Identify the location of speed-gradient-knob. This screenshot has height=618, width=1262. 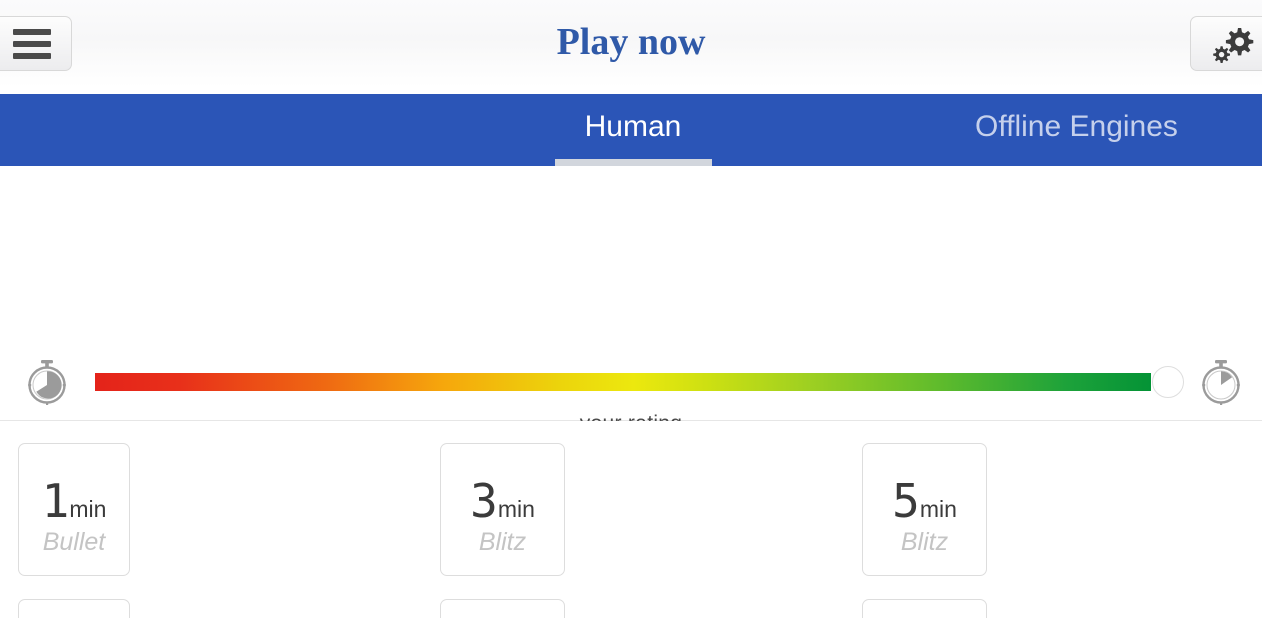
(1168, 382).